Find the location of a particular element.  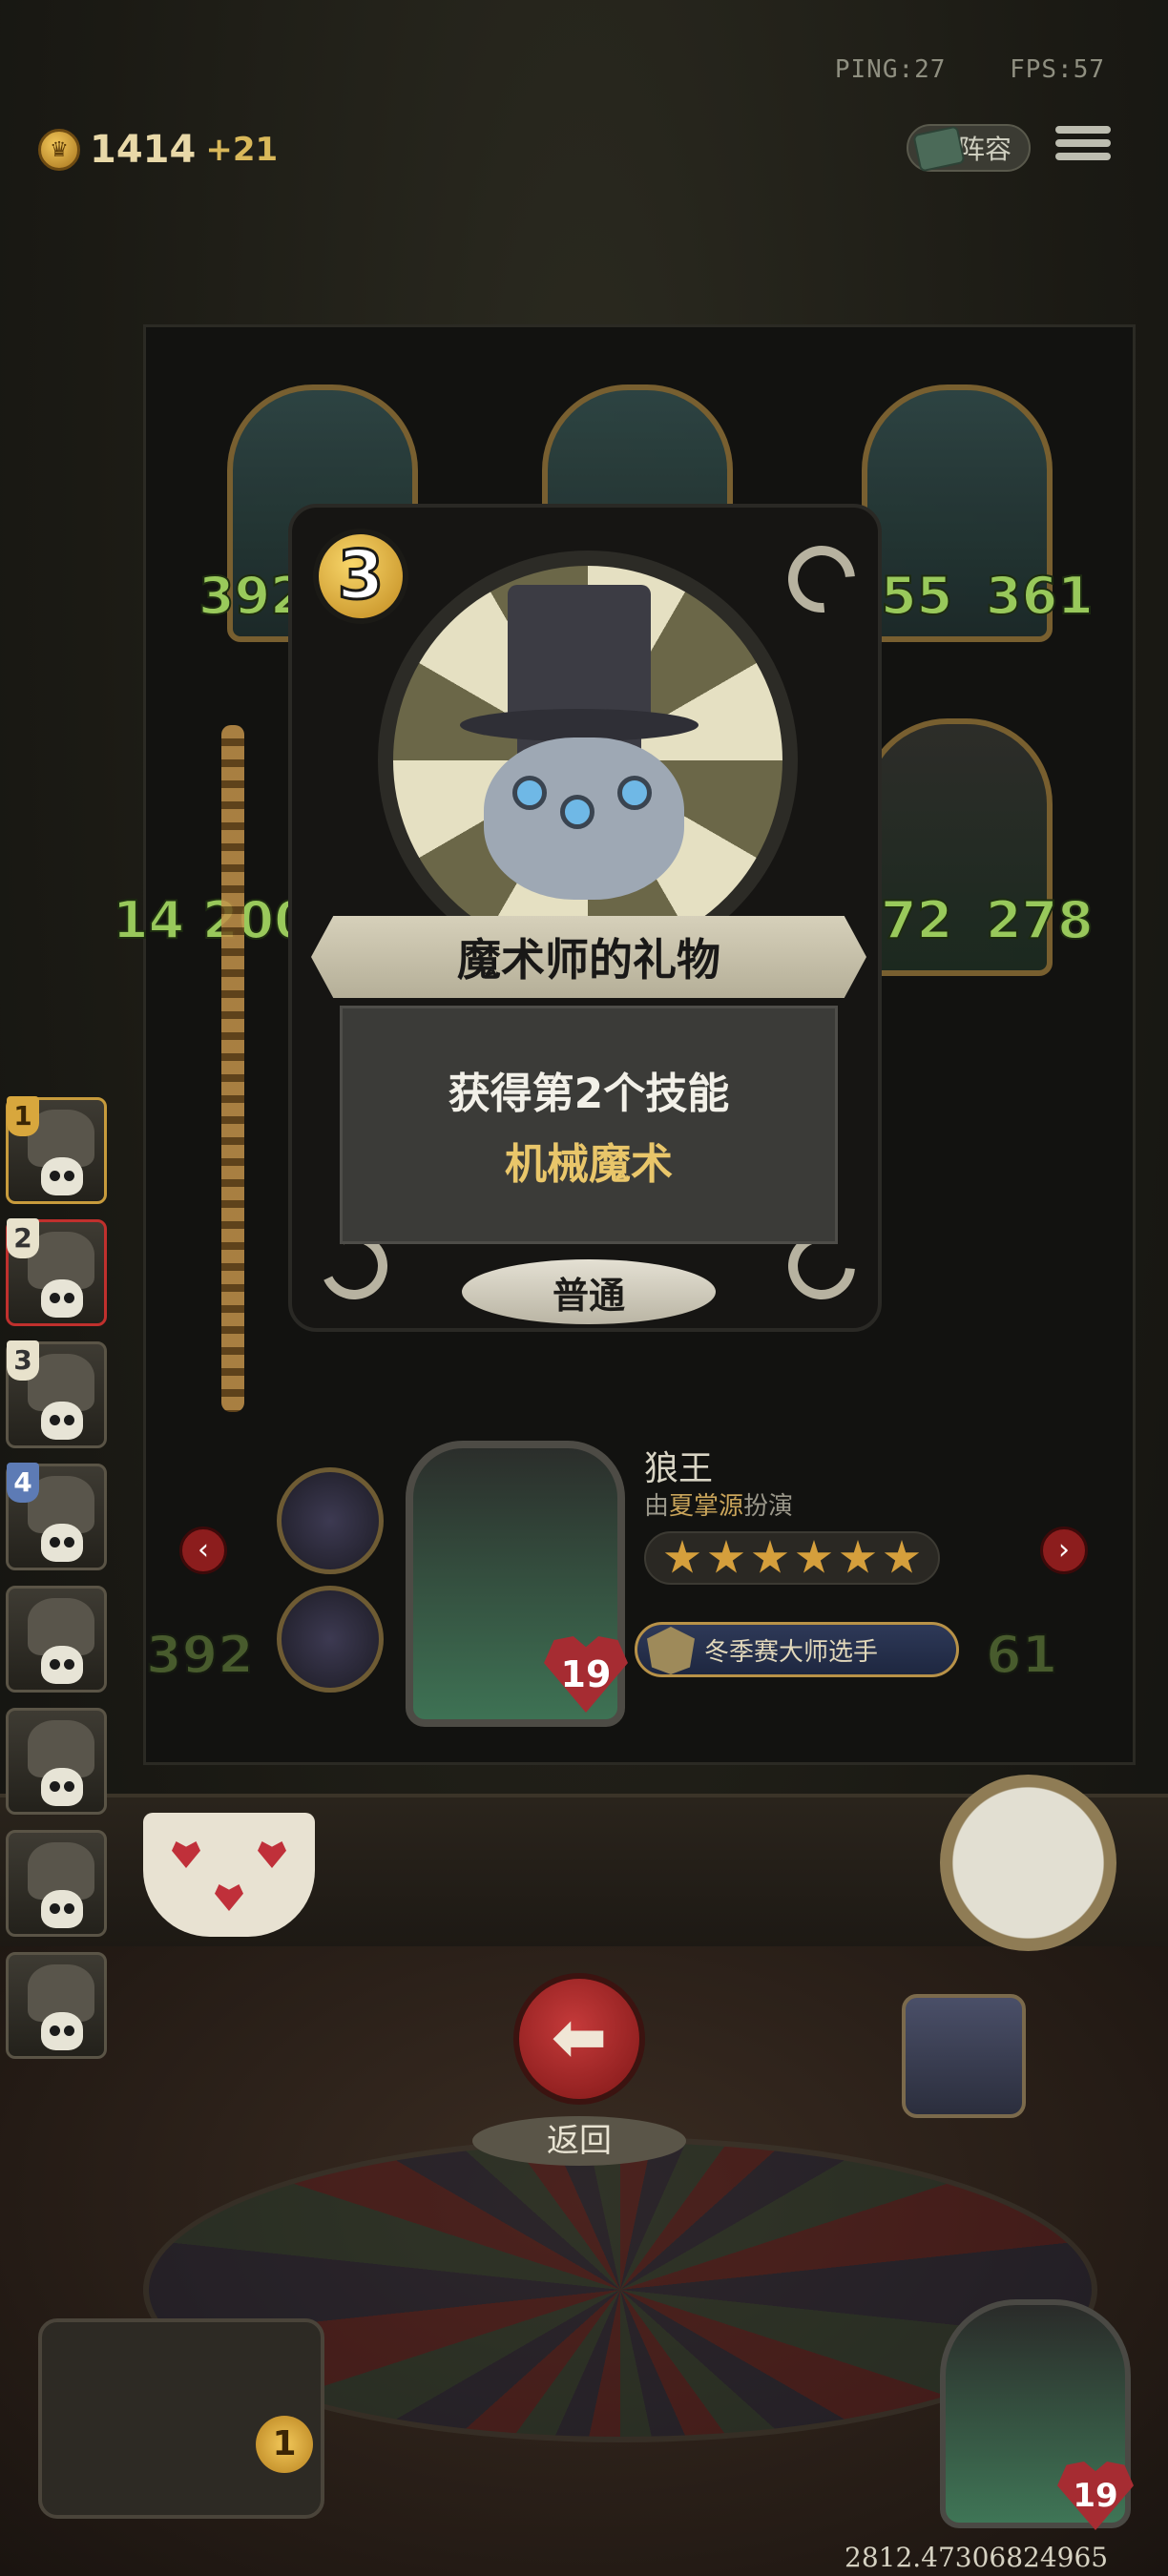

fps-text: FPS:57 is located at coordinates (1057, 69).